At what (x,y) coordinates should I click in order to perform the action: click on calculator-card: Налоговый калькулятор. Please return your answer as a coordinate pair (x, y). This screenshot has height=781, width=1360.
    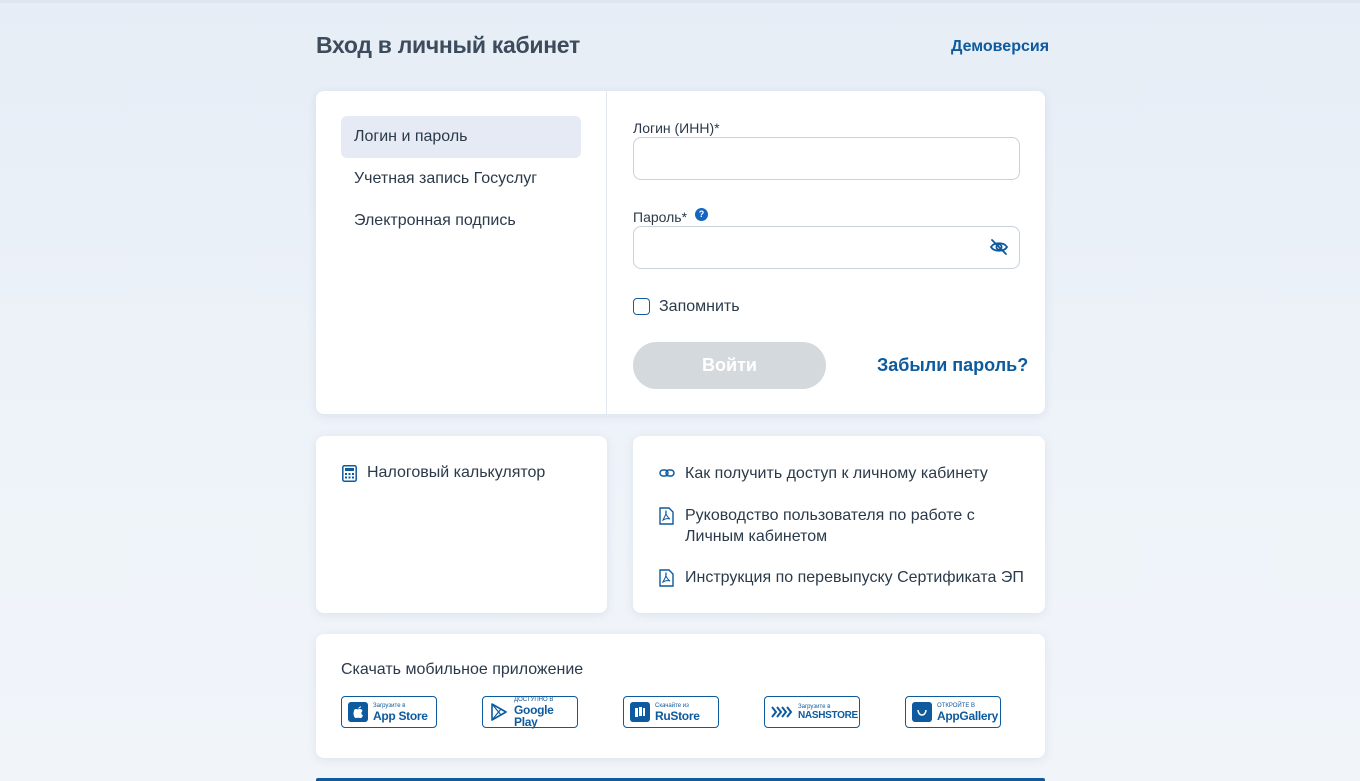
    Looking at the image, I should click on (461, 524).